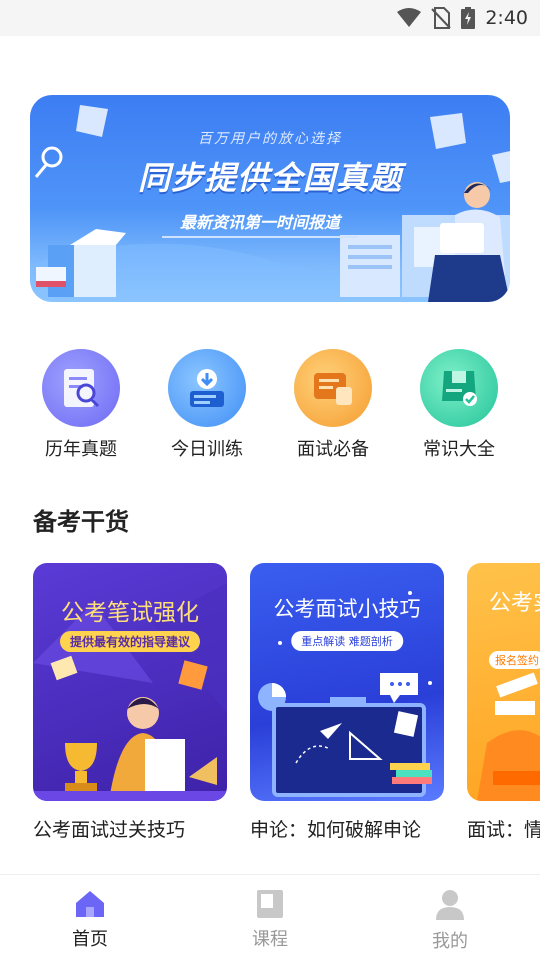  I want to click on card-head: 公考笔试强化, so click(130, 613).